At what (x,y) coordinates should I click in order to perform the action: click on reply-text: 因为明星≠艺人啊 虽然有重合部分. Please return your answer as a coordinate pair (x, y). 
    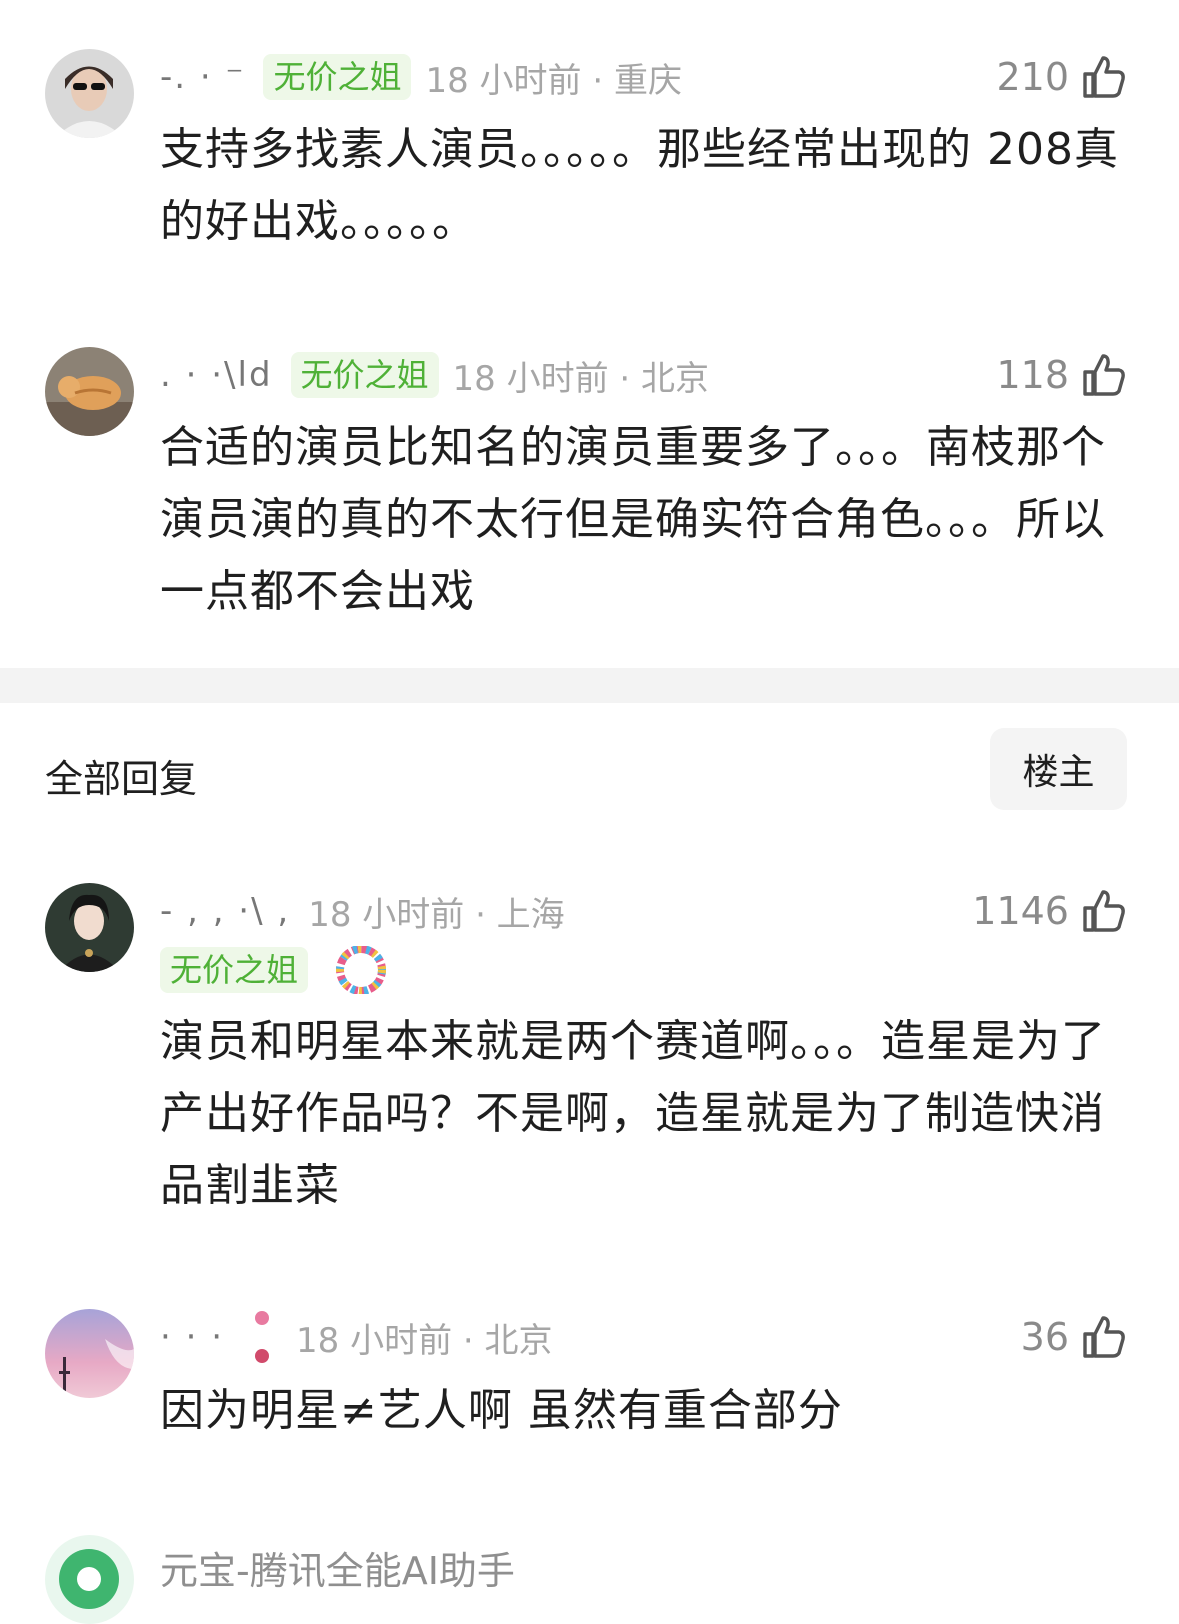
    Looking at the image, I should click on (501, 1410).